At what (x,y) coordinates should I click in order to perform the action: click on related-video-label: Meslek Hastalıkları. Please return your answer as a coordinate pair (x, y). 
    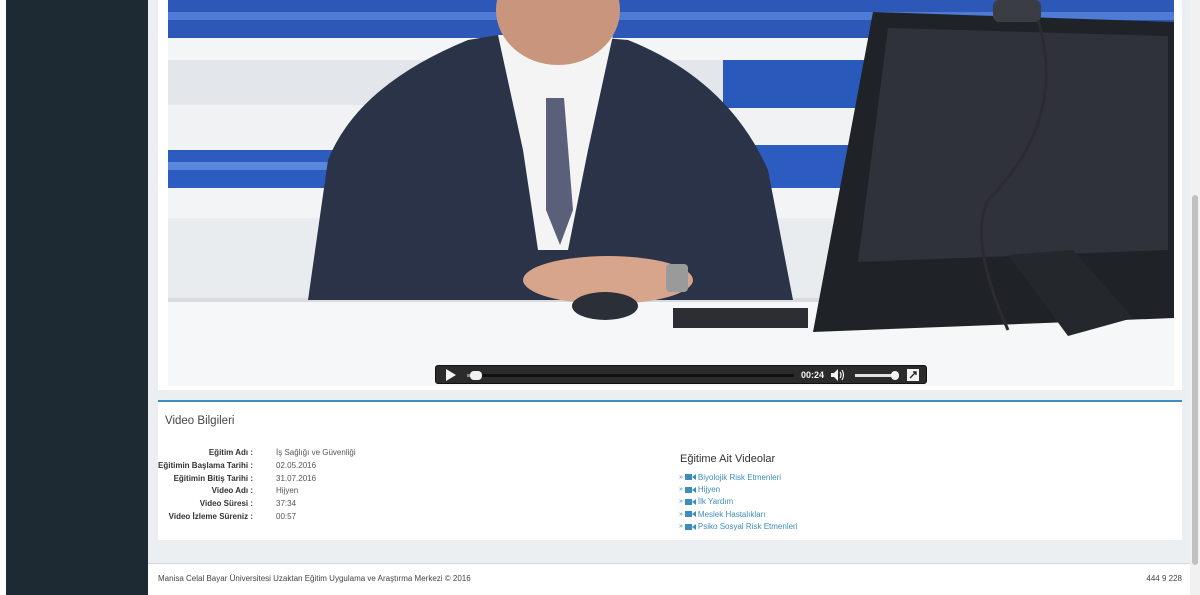
    Looking at the image, I should click on (731, 514).